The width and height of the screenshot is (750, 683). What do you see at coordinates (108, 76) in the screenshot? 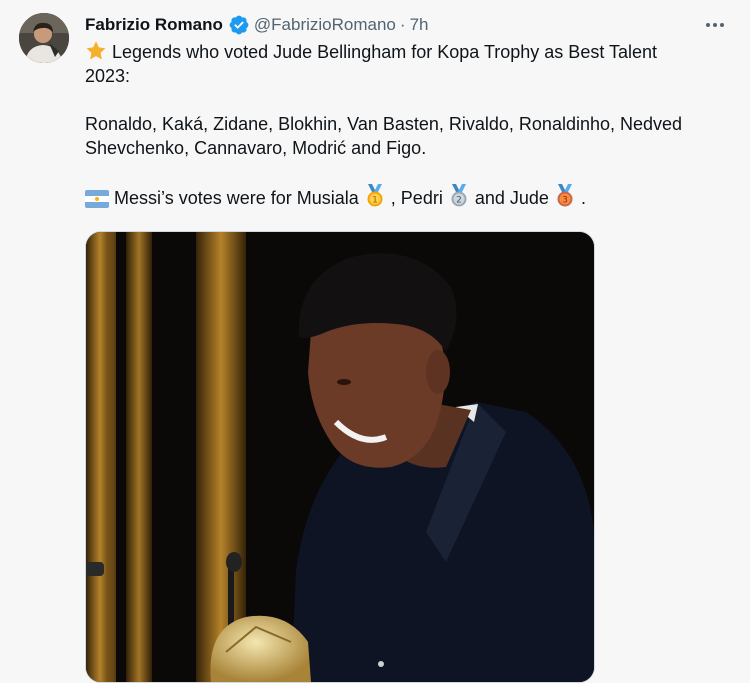
I see `text-line-2: 2023:` at bounding box center [108, 76].